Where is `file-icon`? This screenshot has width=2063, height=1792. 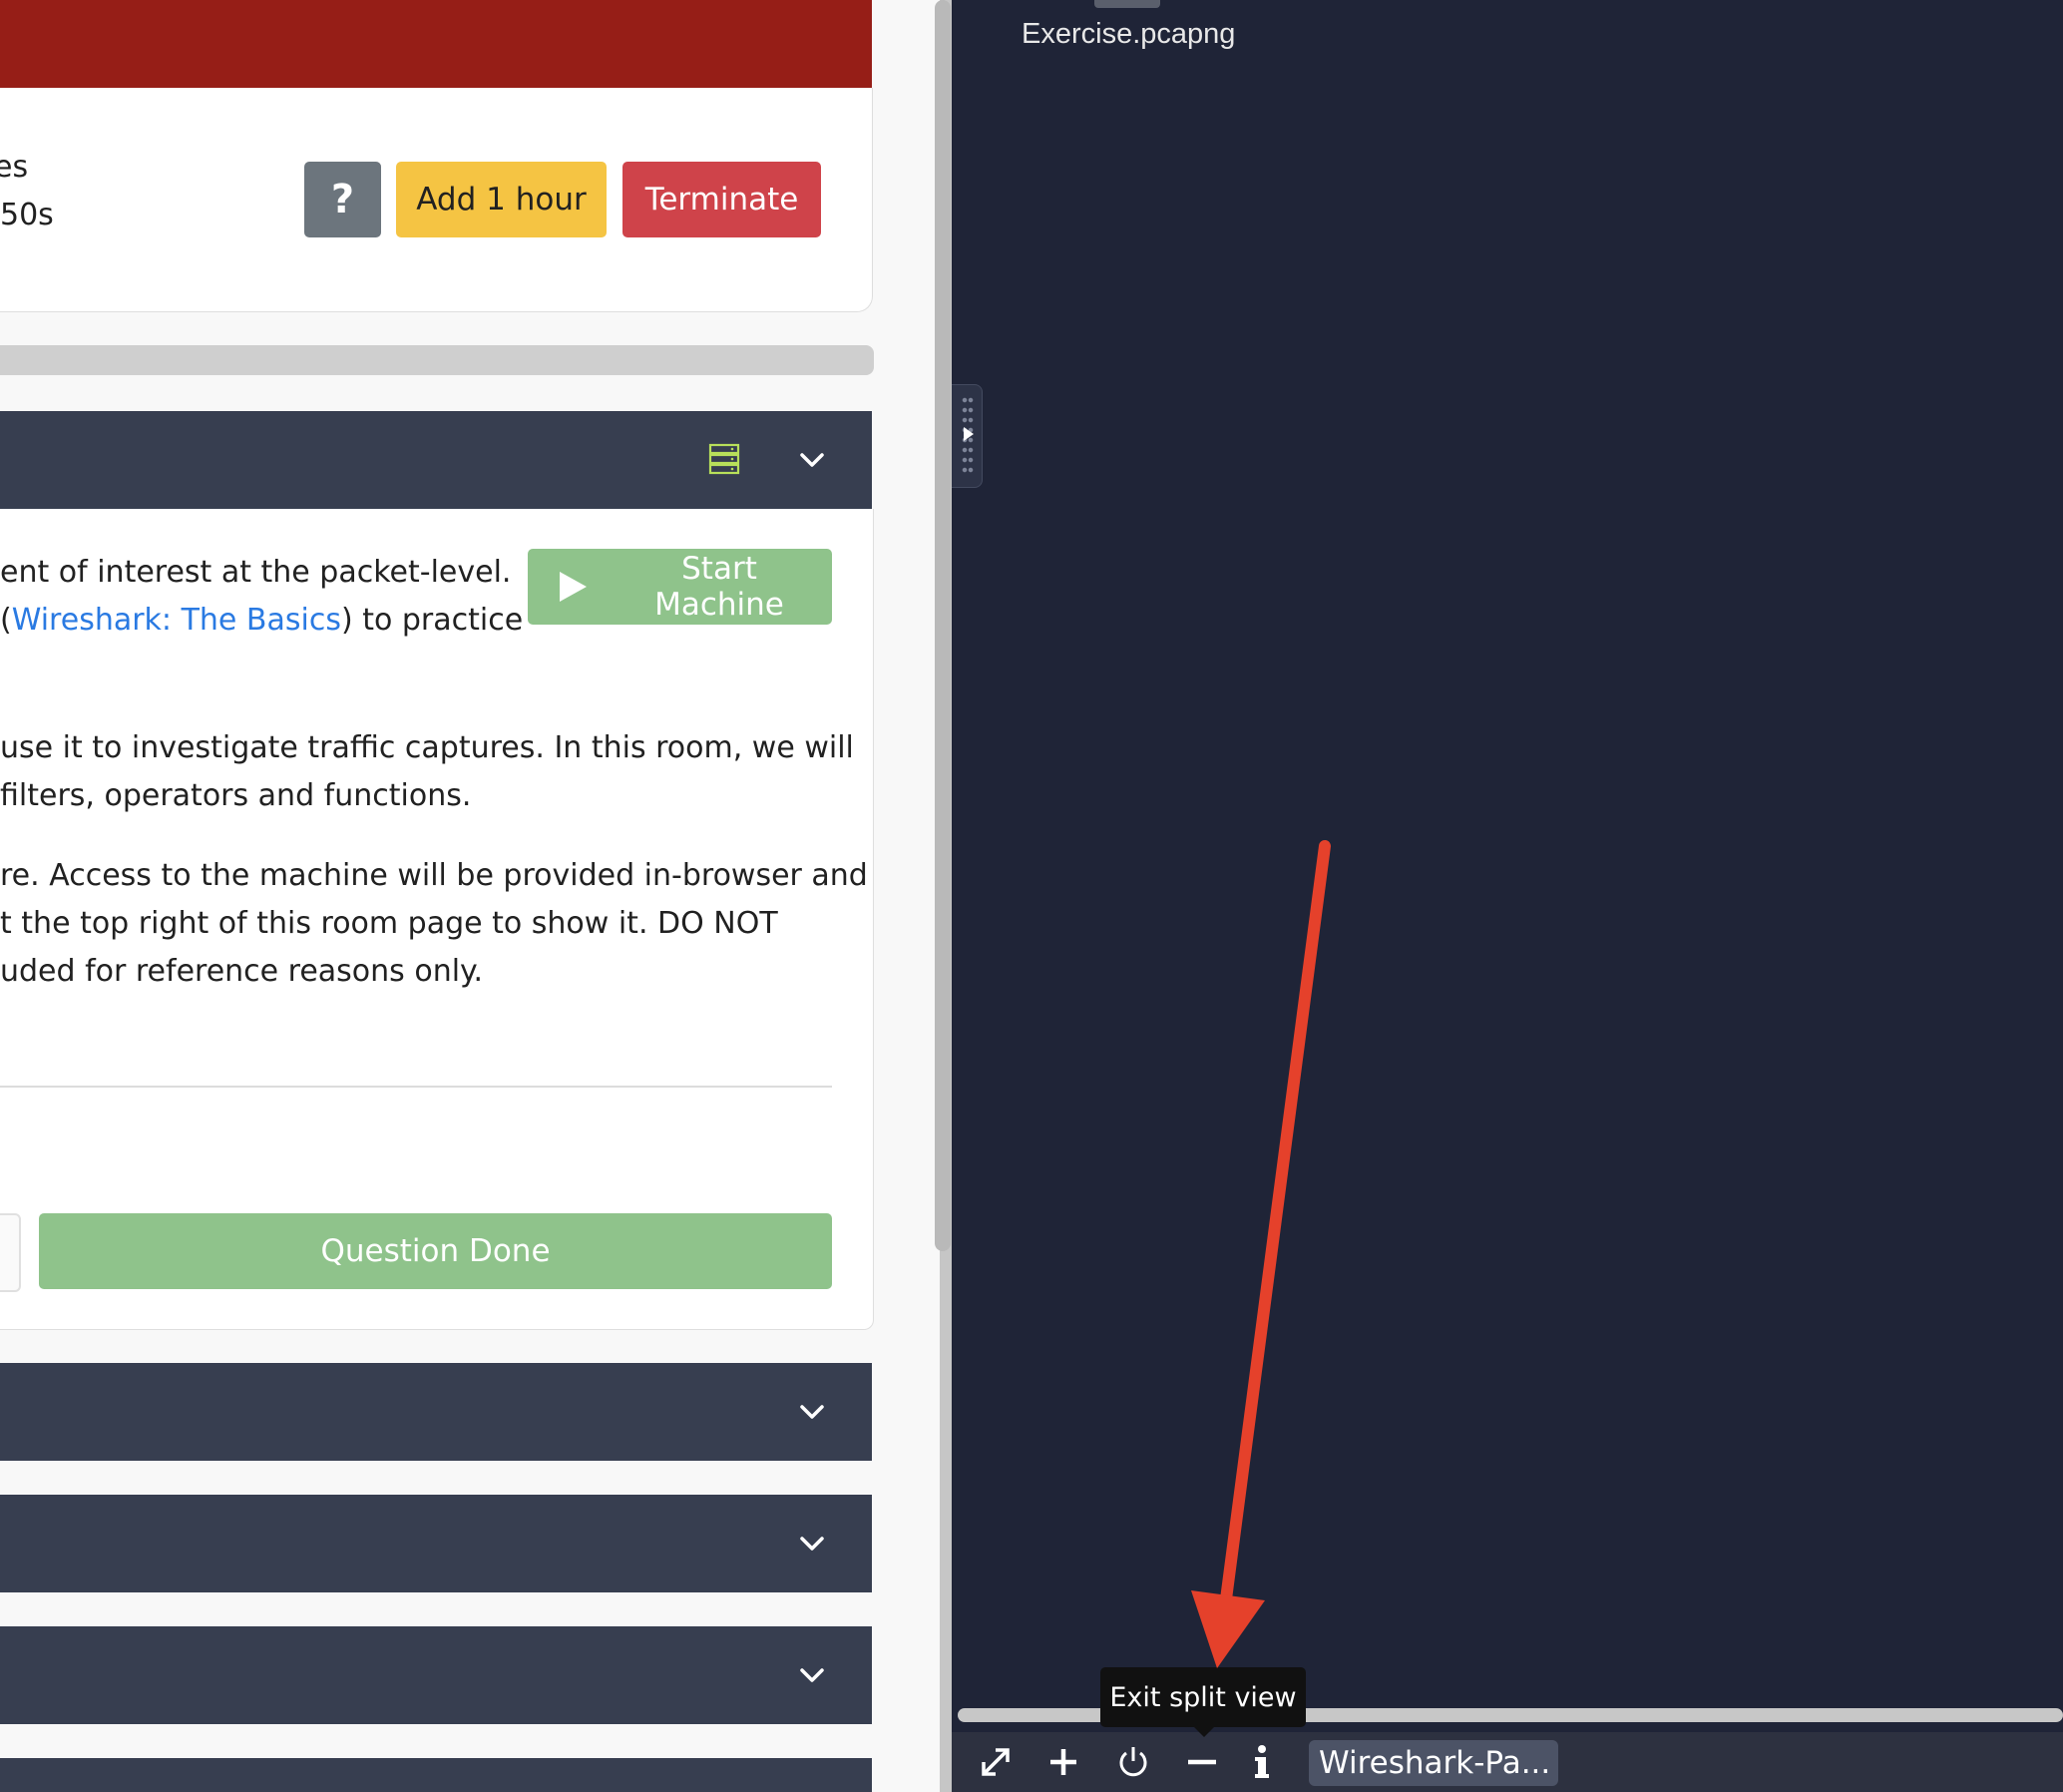
file-icon is located at coordinates (1127, 4).